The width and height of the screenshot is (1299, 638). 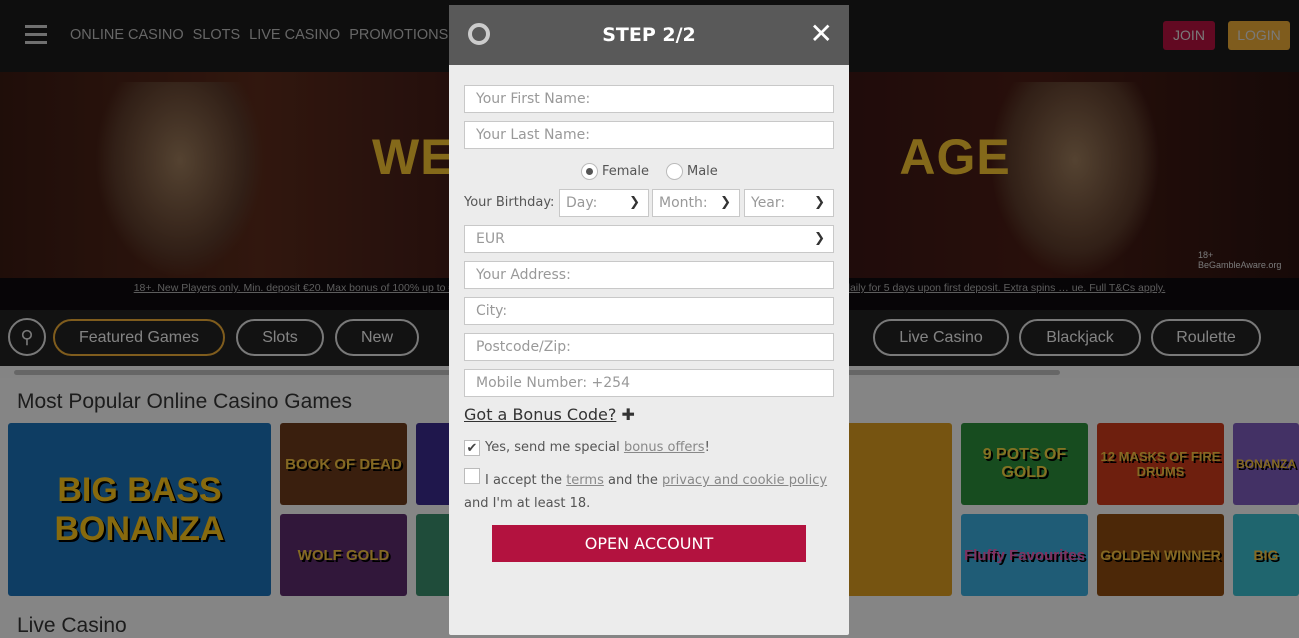 I want to click on bonus-offers-checkbox: ✔, so click(x=472, y=448).